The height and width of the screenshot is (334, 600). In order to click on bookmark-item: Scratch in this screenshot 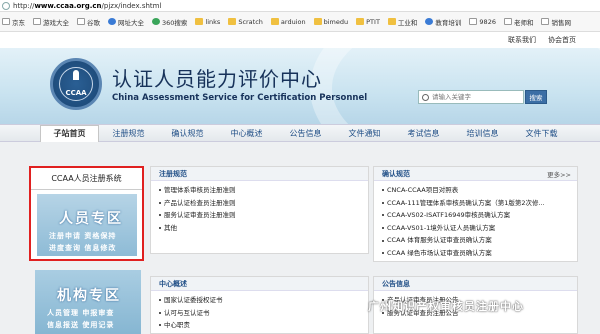, I will do `click(245, 22)`.